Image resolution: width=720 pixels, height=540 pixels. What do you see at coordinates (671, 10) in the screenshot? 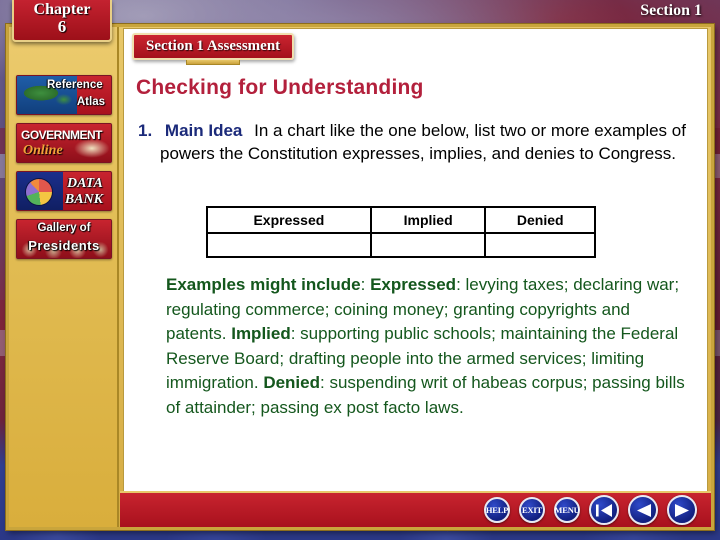
I see `section-tag: Section 1` at bounding box center [671, 10].